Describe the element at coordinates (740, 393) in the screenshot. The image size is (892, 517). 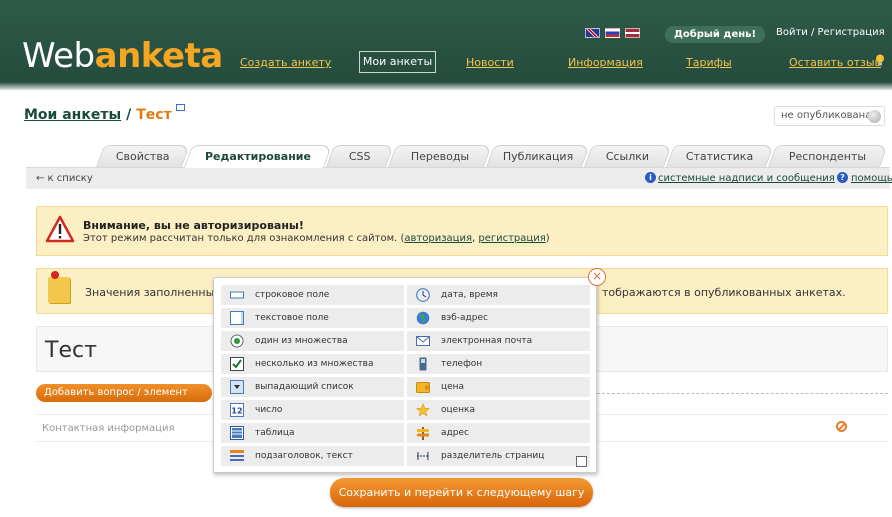
I see `divider` at that location.